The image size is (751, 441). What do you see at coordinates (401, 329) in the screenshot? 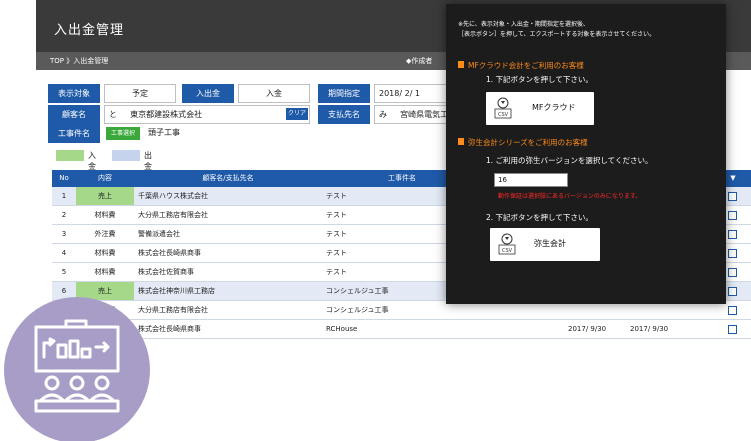
I see `table-row: 材料費株式会社長崎県商事RCHouse2017/ 9/302017/ 9/30` at bounding box center [401, 329].